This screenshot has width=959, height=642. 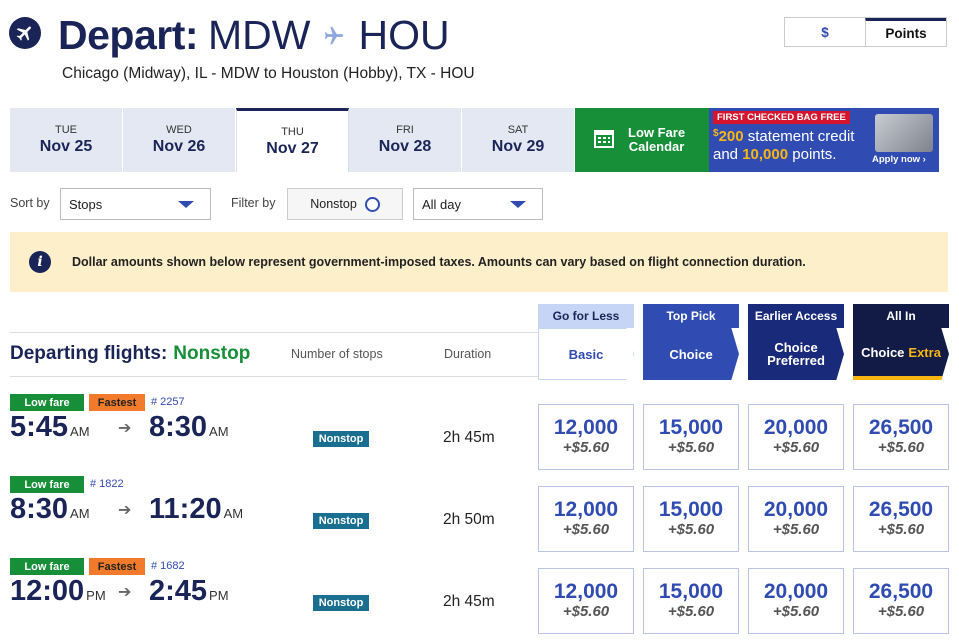 What do you see at coordinates (825, 32) in the screenshot?
I see `usd-option: $` at bounding box center [825, 32].